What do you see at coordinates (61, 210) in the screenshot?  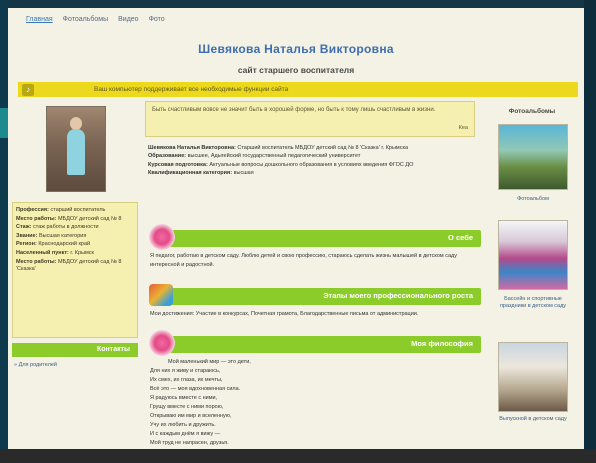 I see `info-row: Профессия: старший воспитатель` at bounding box center [61, 210].